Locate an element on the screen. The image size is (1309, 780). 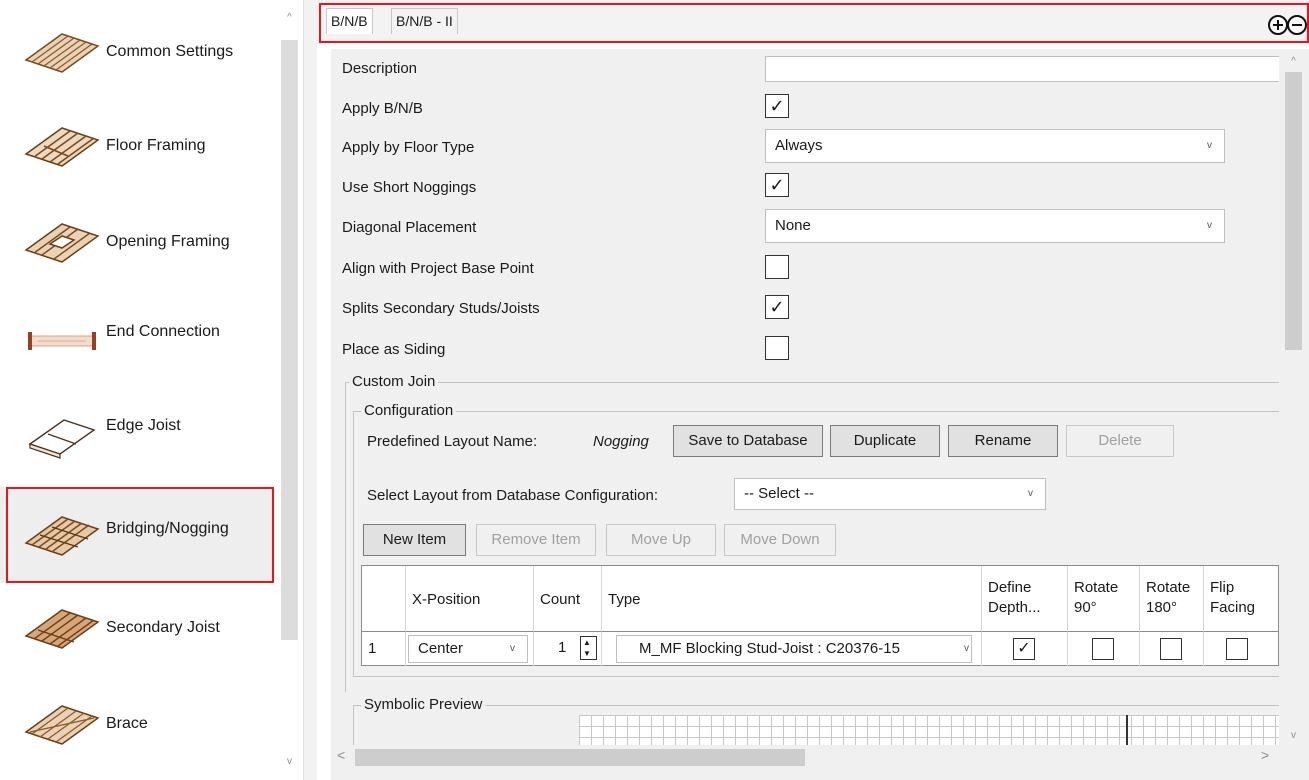
sidebar-item-edge-joist: Edge Joist is located at coordinates (136, 436).